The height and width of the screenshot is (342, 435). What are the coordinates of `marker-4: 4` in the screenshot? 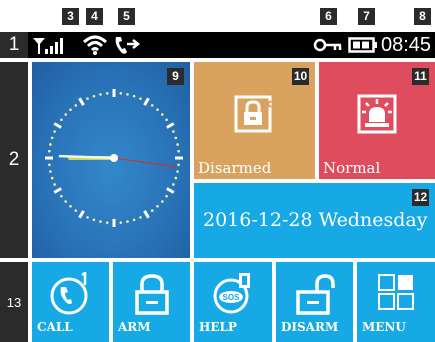 It's located at (94, 16).